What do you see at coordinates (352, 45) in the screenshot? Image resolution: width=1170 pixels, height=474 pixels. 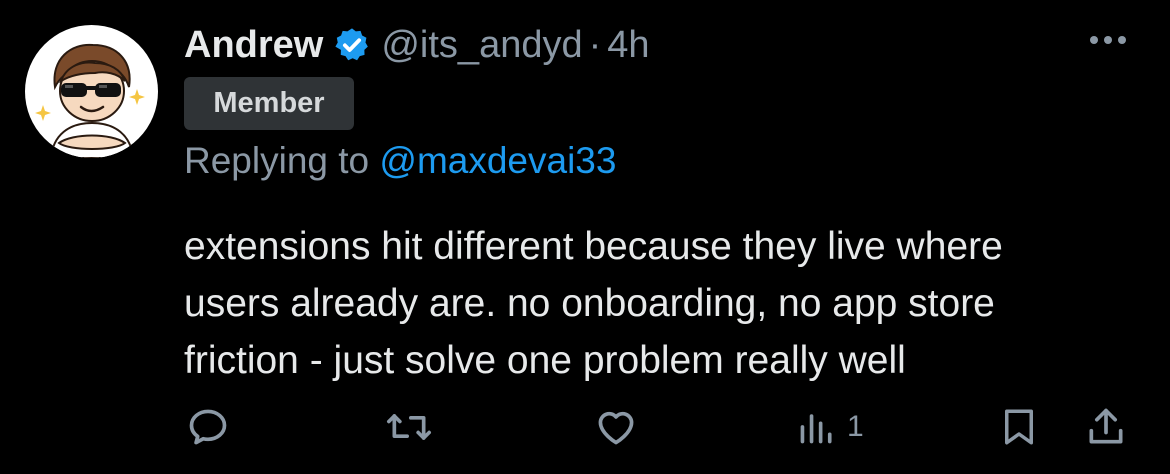 I see `verified-badge-icon` at bounding box center [352, 45].